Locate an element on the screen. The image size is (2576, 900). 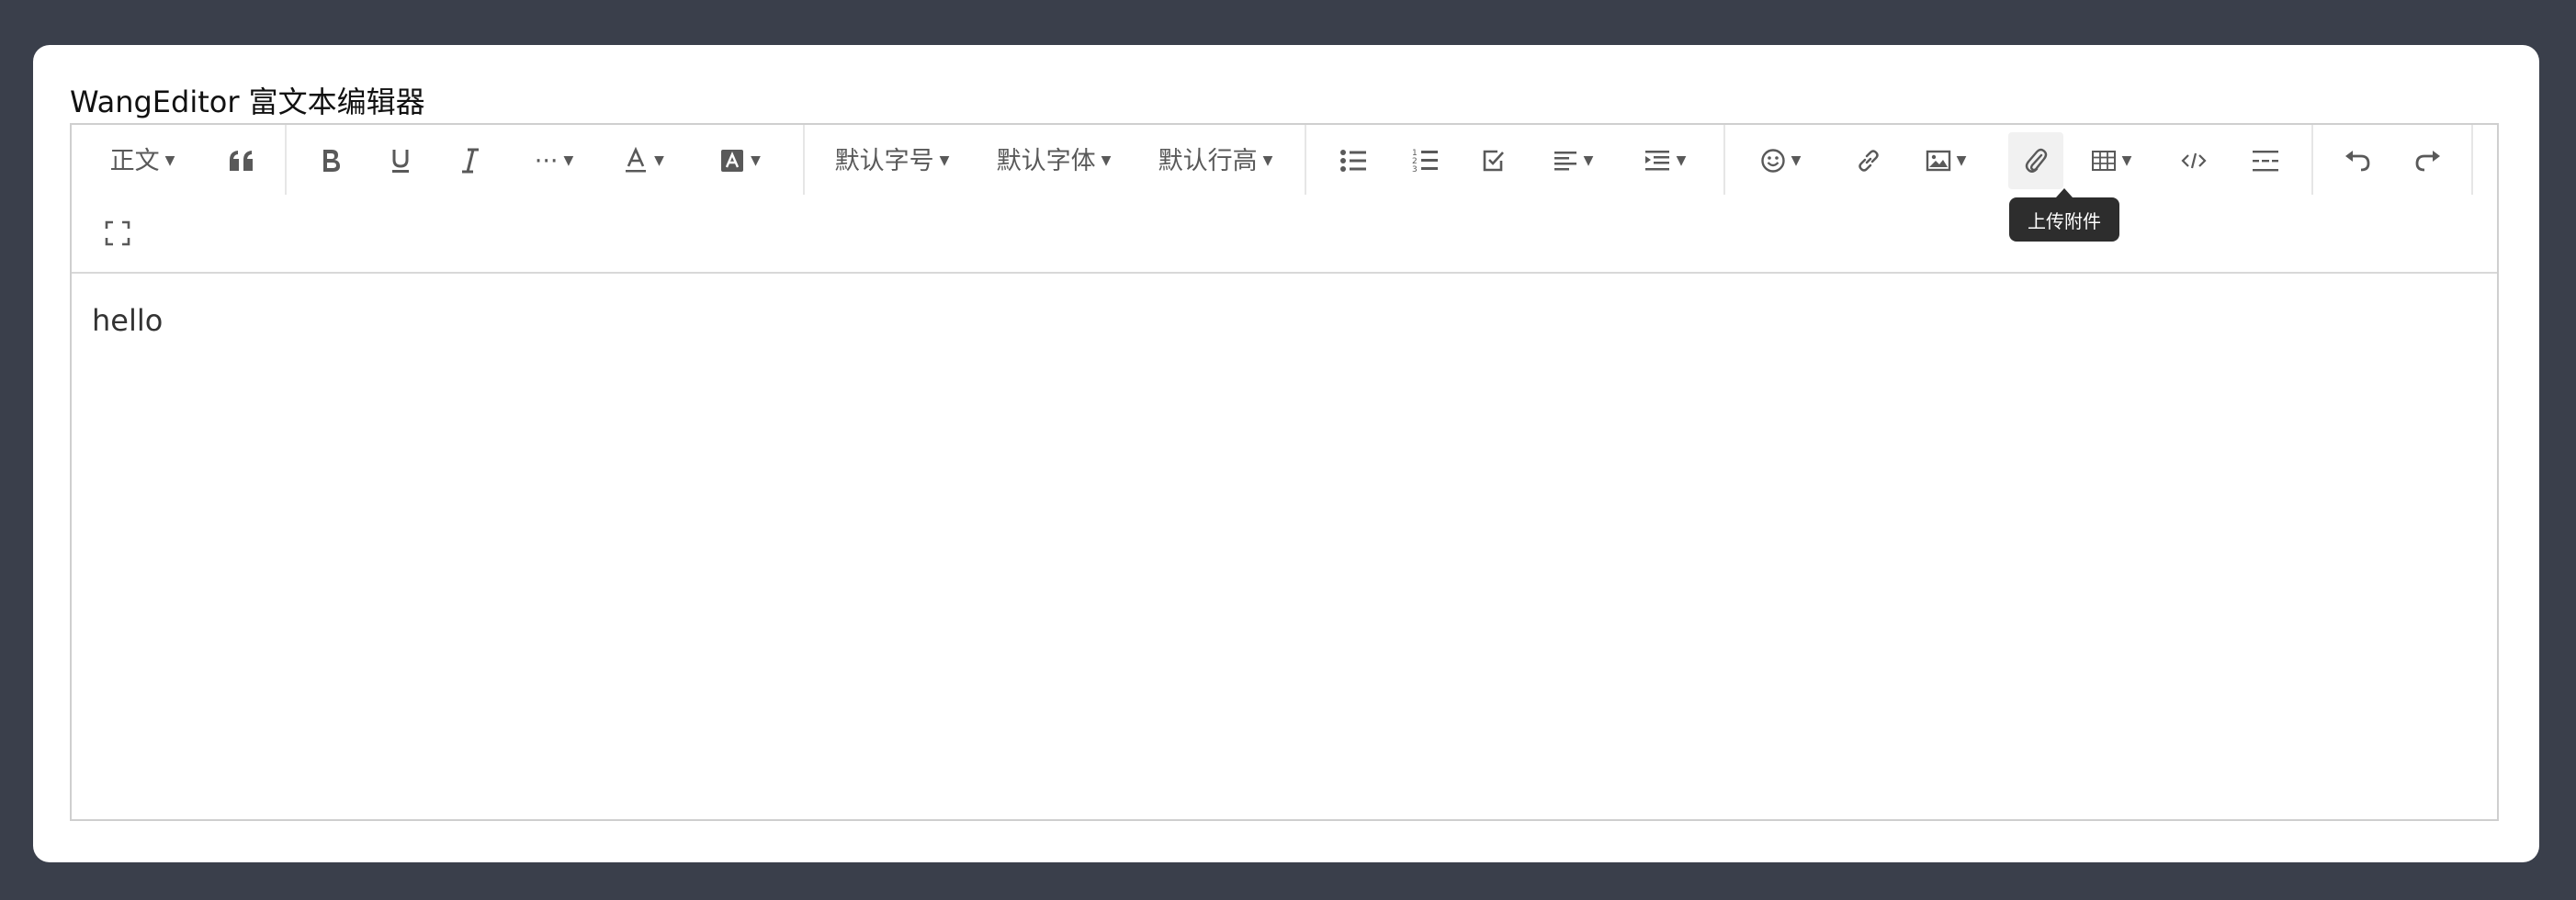
insert-link-button is located at coordinates (1868, 160).